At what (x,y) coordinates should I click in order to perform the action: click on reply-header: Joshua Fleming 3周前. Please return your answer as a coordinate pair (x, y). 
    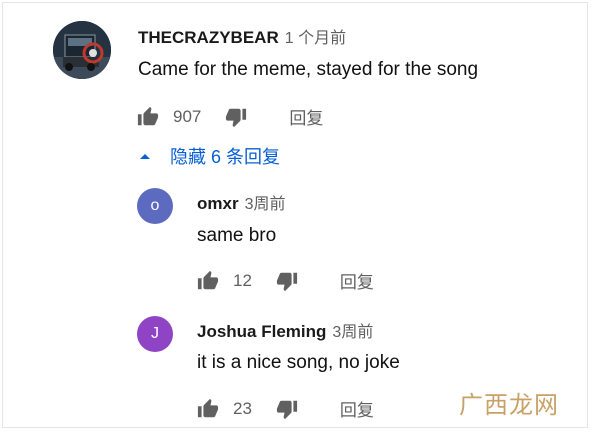
    Looking at the image, I should click on (285, 330).